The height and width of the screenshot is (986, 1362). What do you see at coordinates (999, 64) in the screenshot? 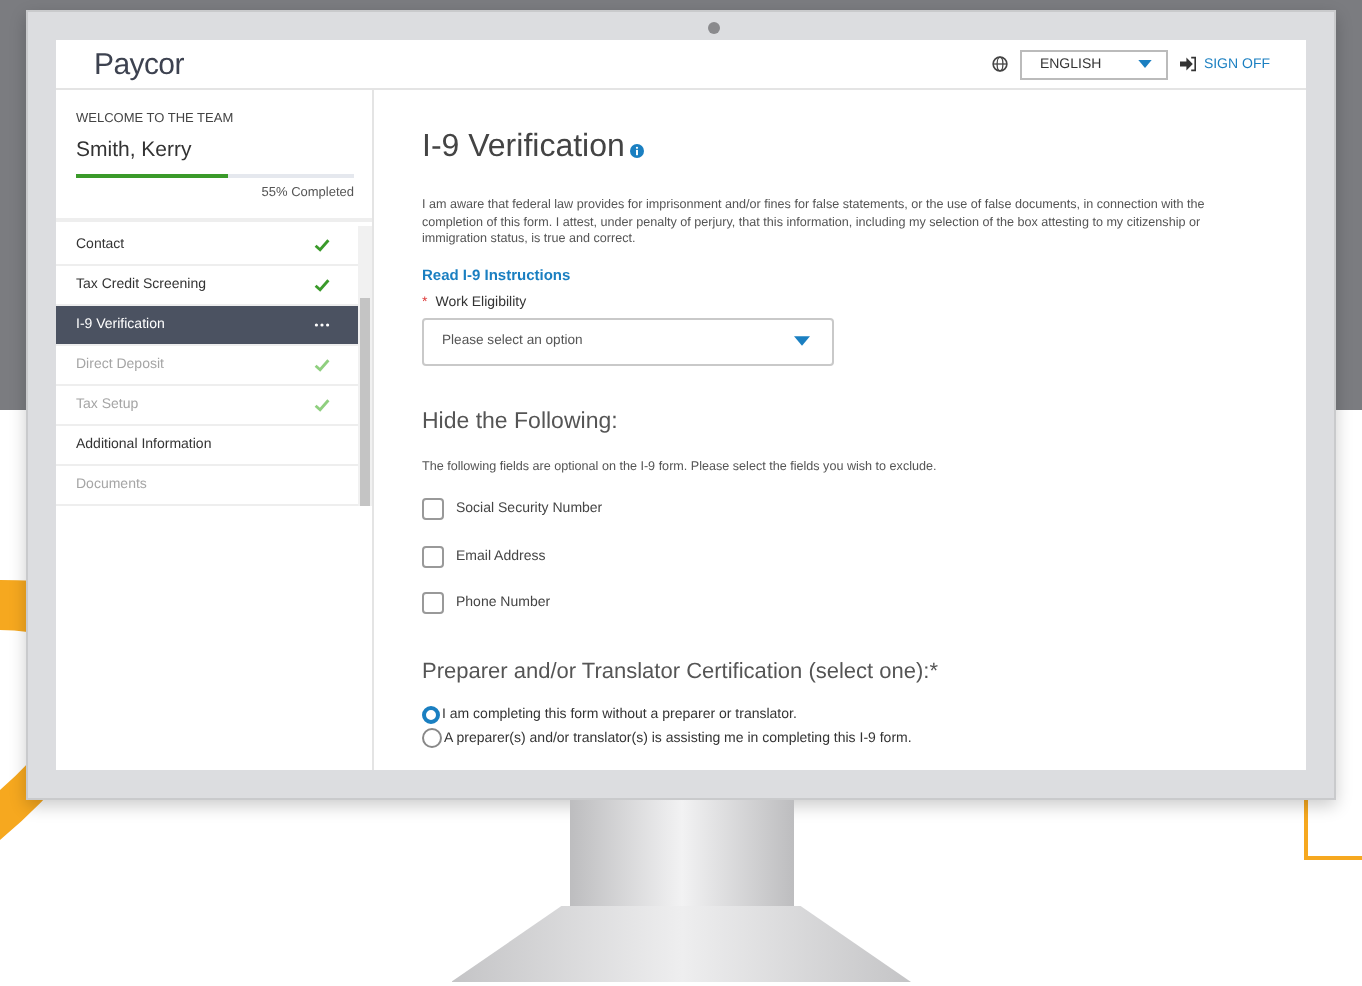
I see `globe-icon` at bounding box center [999, 64].